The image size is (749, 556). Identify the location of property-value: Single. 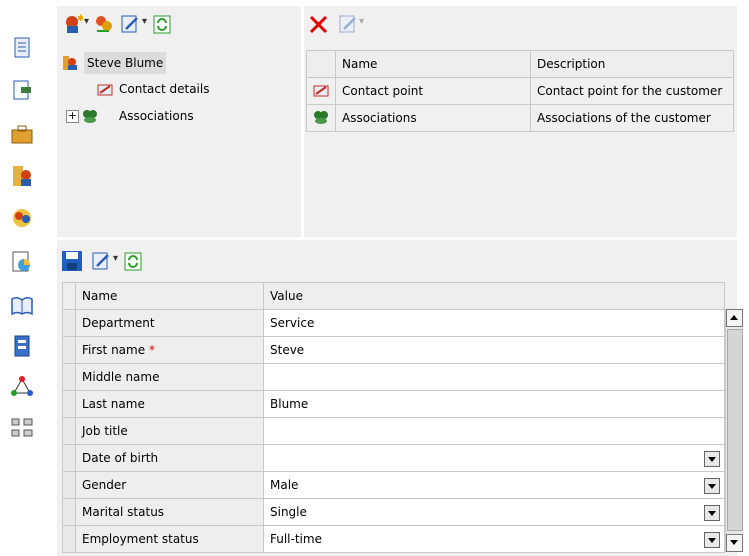
(288, 512).